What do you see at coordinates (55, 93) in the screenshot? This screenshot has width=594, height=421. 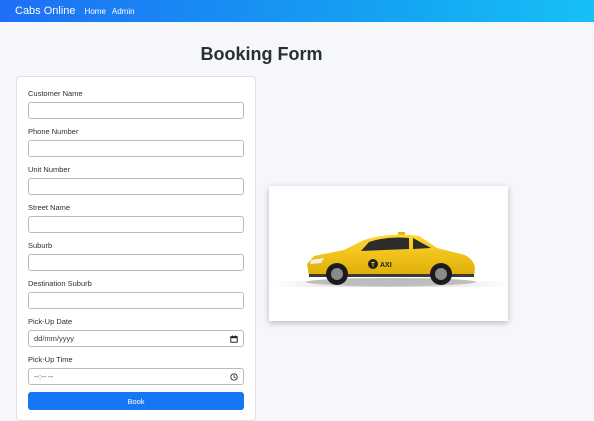 I see `customer-name-label: Customer Name` at bounding box center [55, 93].